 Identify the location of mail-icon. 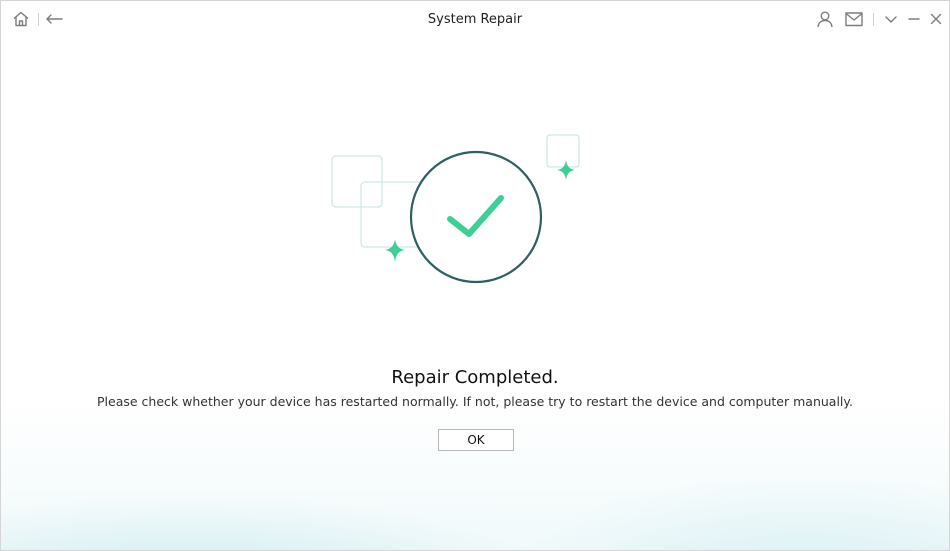
(854, 19).